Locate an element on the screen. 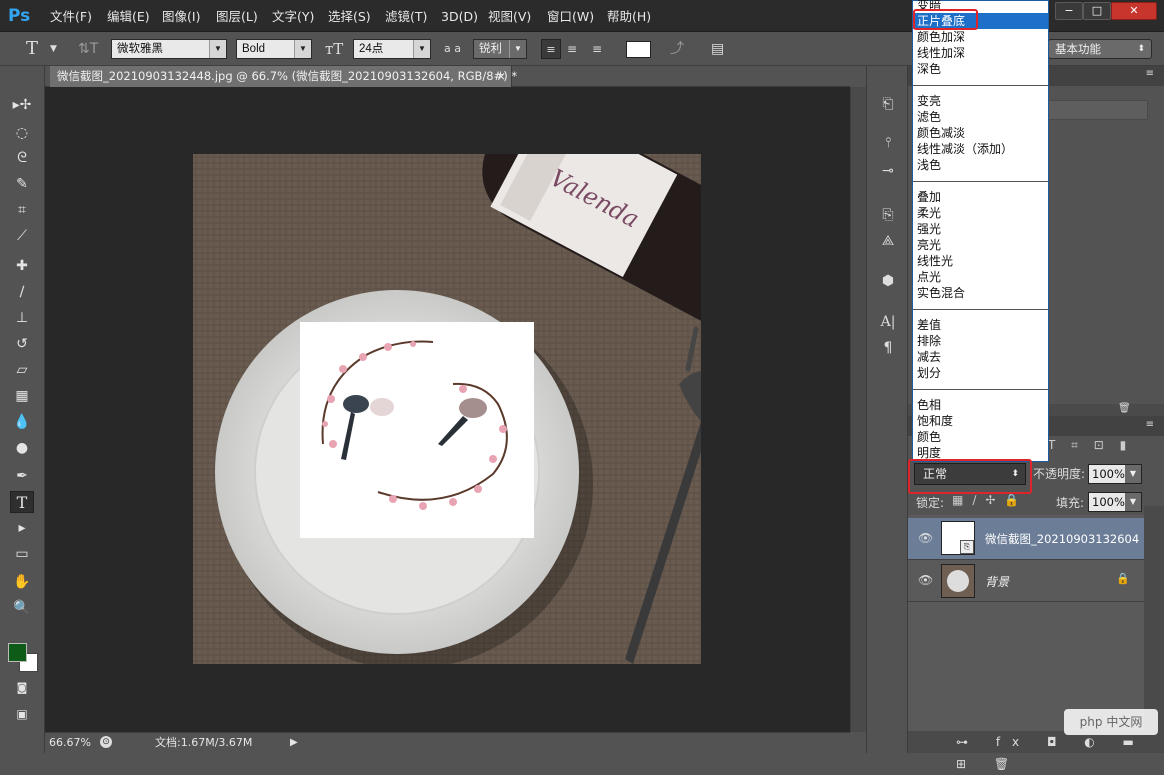 The image size is (1164, 775). restore-button: □ is located at coordinates (1097, 11).